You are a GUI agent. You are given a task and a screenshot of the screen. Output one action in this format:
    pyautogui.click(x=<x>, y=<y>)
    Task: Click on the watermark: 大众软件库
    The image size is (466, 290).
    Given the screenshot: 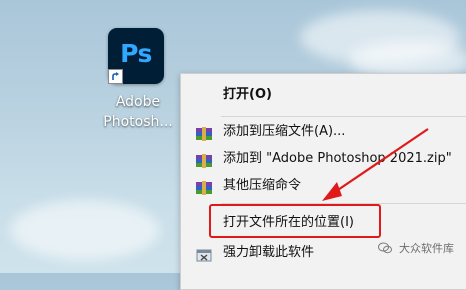 What is the action you would take?
    pyautogui.click(x=415, y=248)
    